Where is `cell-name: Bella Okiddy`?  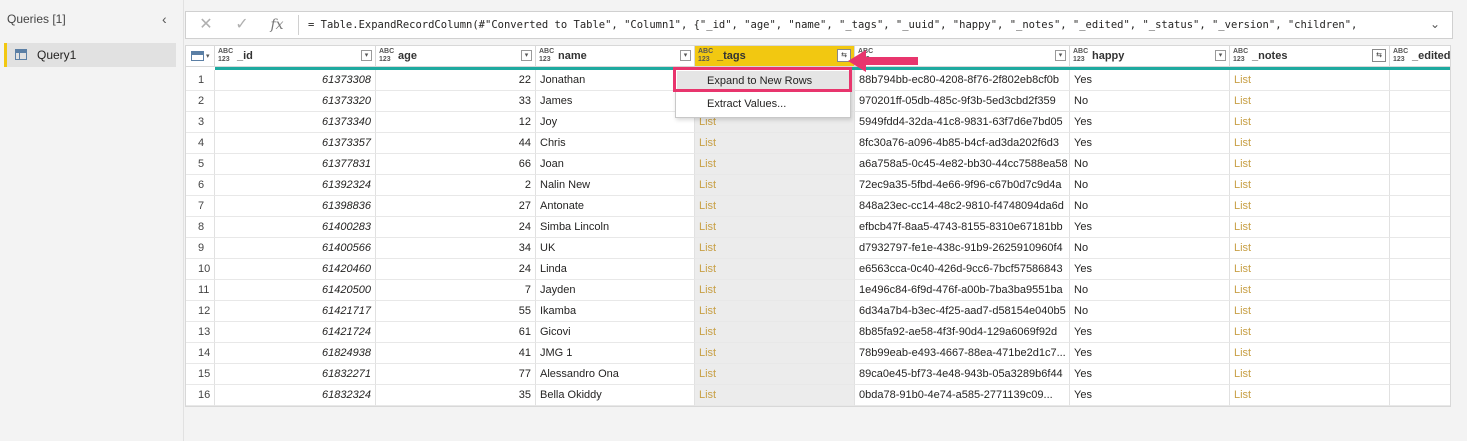 cell-name: Bella Okiddy is located at coordinates (615, 395).